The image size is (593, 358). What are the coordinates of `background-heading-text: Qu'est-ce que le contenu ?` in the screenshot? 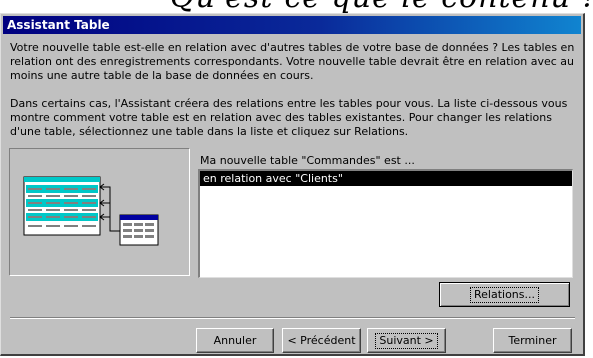 It's located at (381, 7).